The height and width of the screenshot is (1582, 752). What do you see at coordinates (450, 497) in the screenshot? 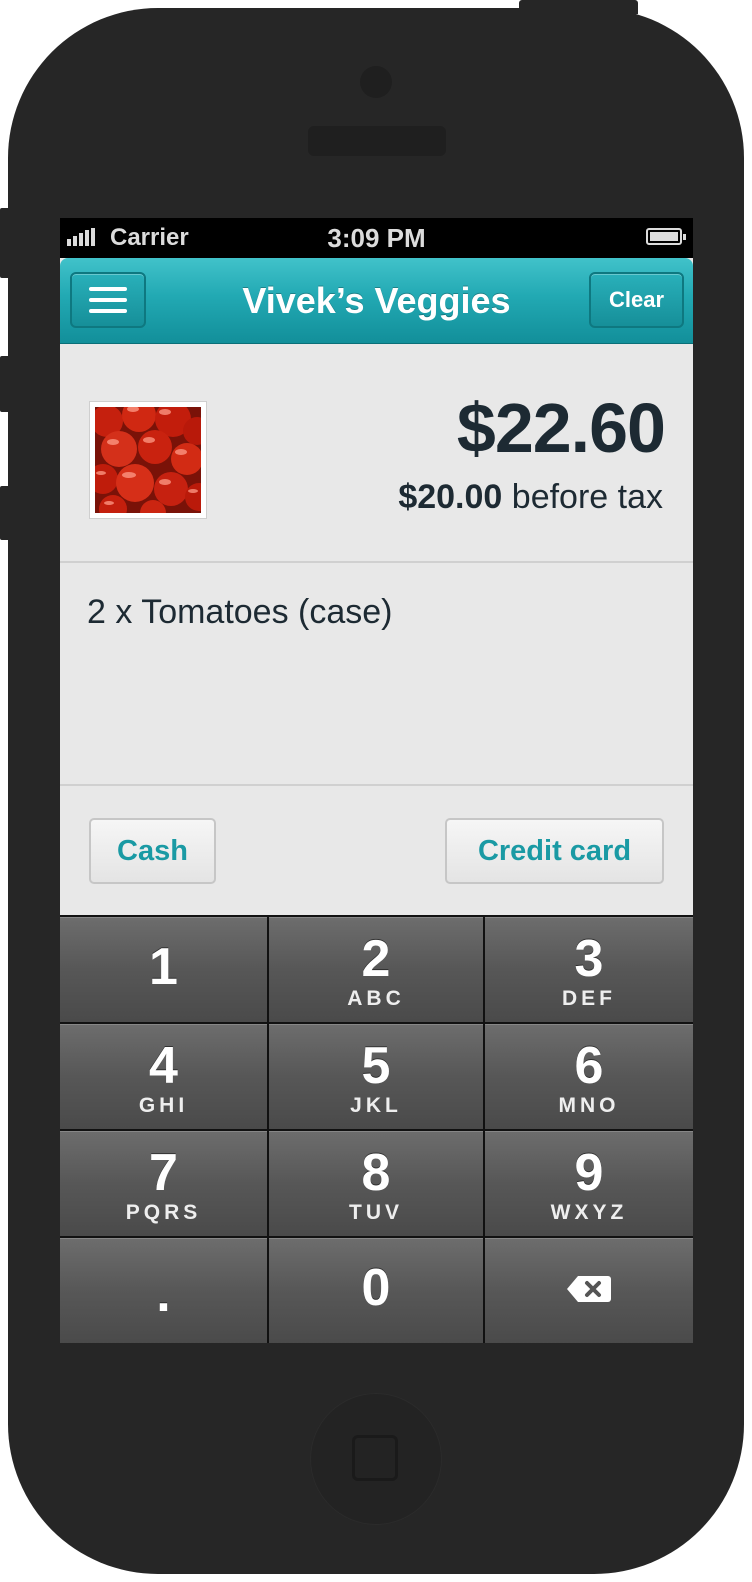
I see `subtotal-amount: $20.00` at bounding box center [450, 497].